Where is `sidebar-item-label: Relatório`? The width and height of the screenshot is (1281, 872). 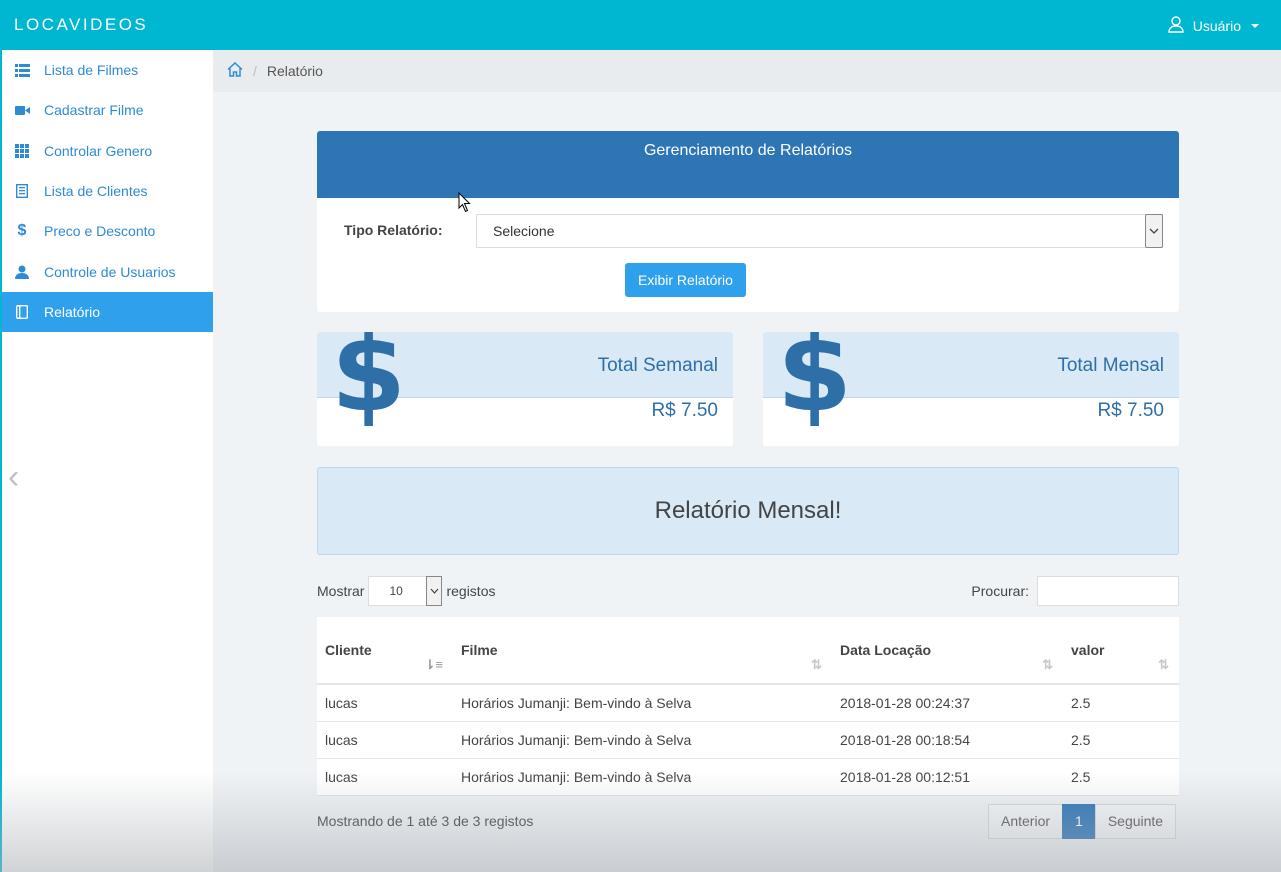 sidebar-item-label: Relatório is located at coordinates (72, 311).